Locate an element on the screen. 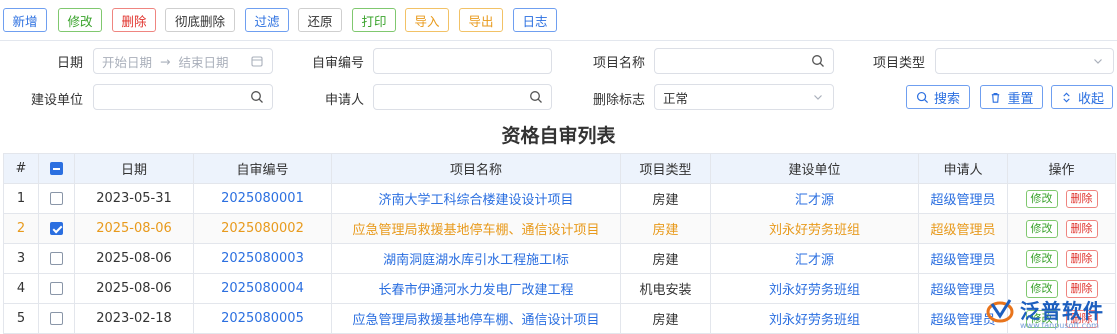 The height and width of the screenshot is (334, 1117). row-selfcheck-no: 2025080004 is located at coordinates (262, 288).